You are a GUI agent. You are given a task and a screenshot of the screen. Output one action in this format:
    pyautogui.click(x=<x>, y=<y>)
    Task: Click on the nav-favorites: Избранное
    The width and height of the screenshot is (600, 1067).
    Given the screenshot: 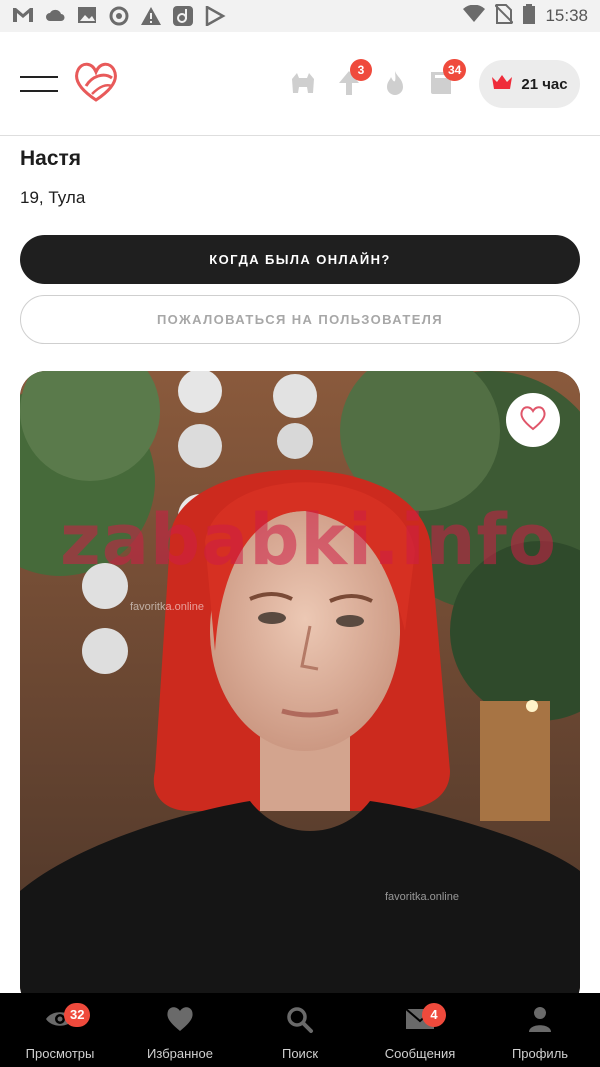 What is the action you would take?
    pyautogui.click(x=180, y=1030)
    